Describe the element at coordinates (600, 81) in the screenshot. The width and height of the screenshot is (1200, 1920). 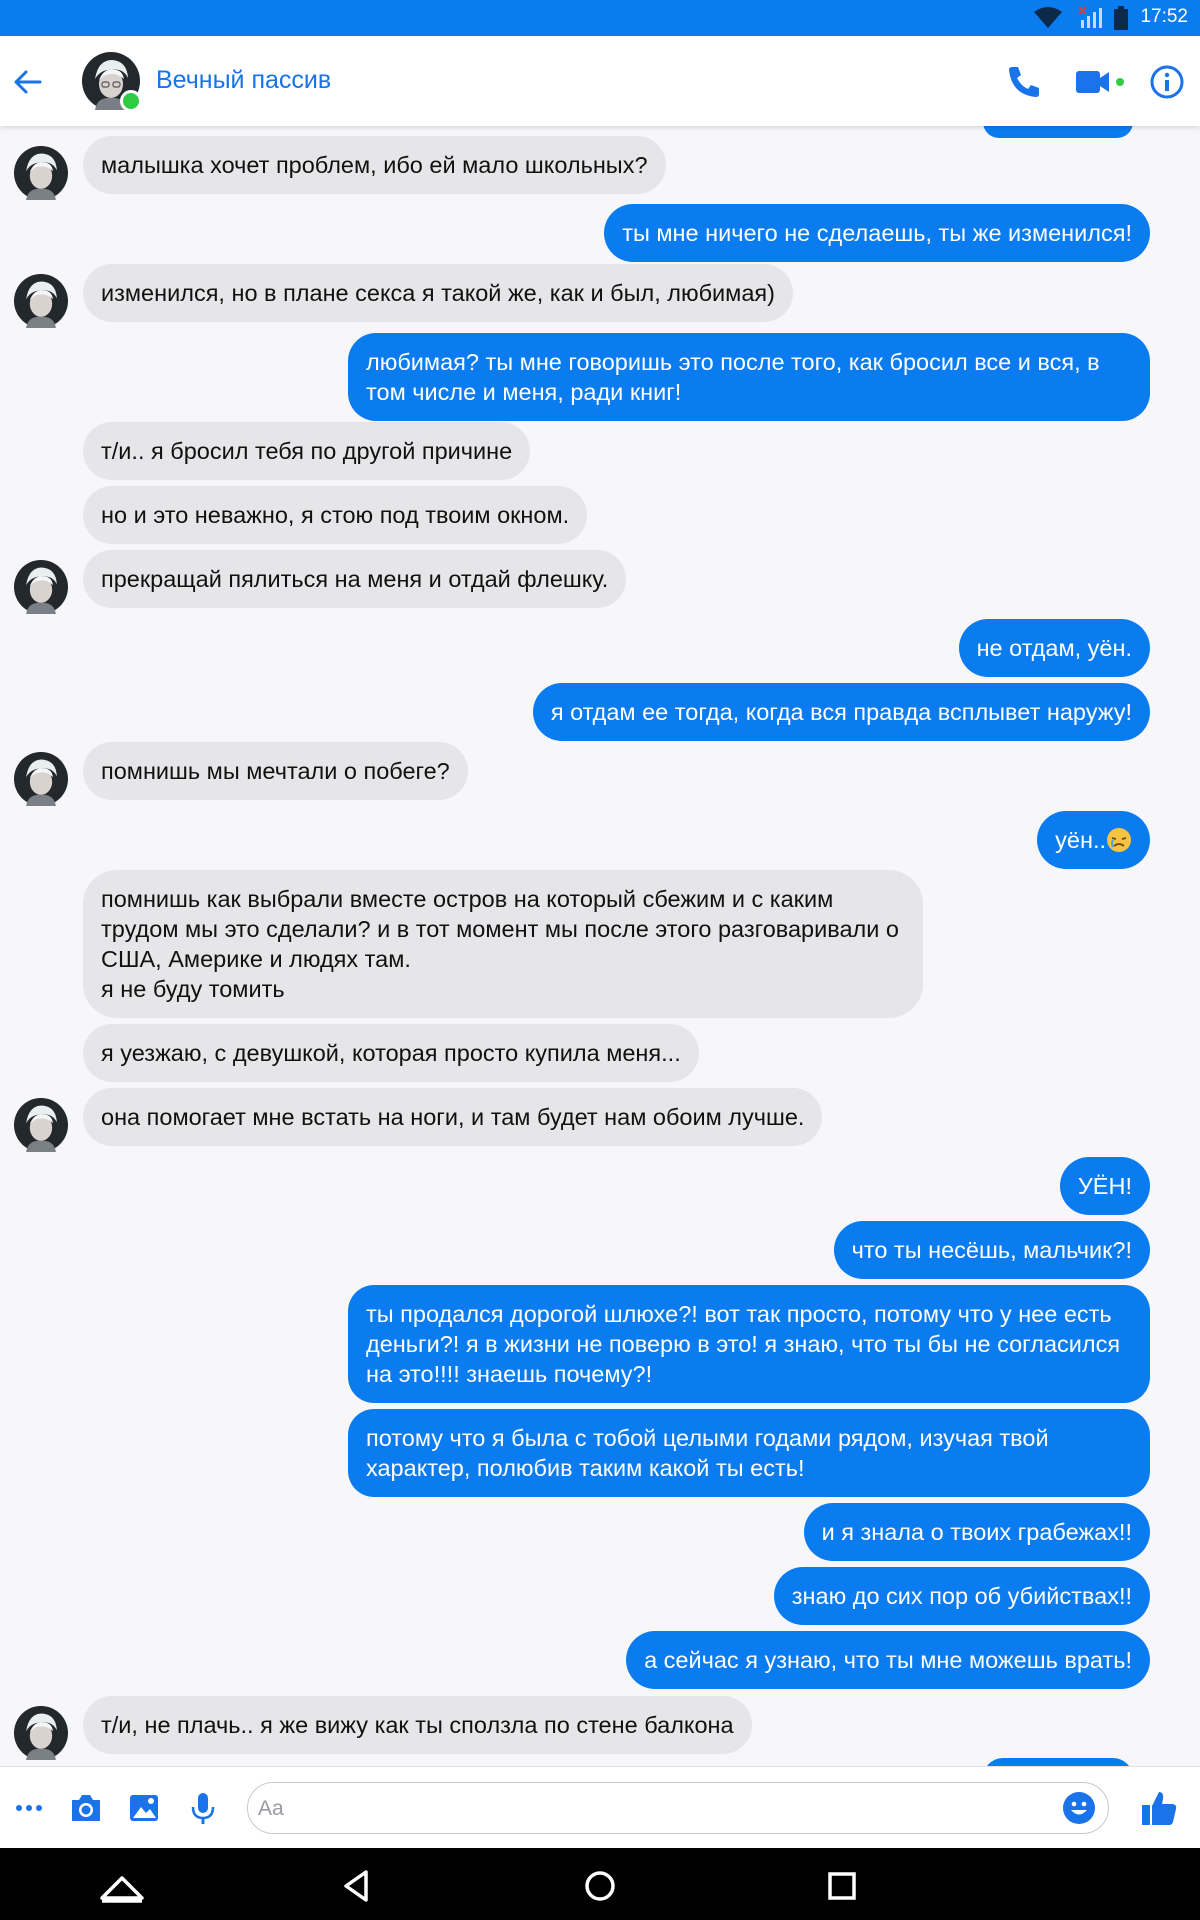
I see `conversation-header: Вечный пассив` at that location.